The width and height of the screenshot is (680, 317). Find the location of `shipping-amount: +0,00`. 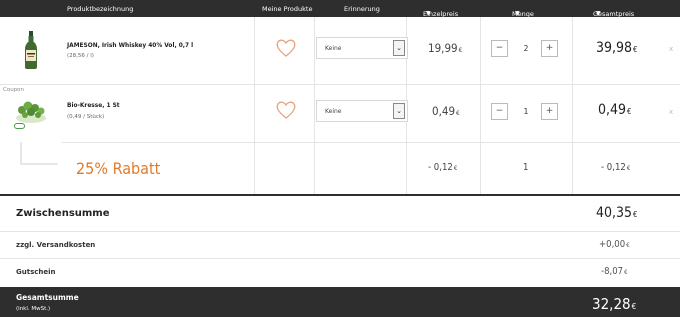

shipping-amount: +0,00 is located at coordinates (612, 244).